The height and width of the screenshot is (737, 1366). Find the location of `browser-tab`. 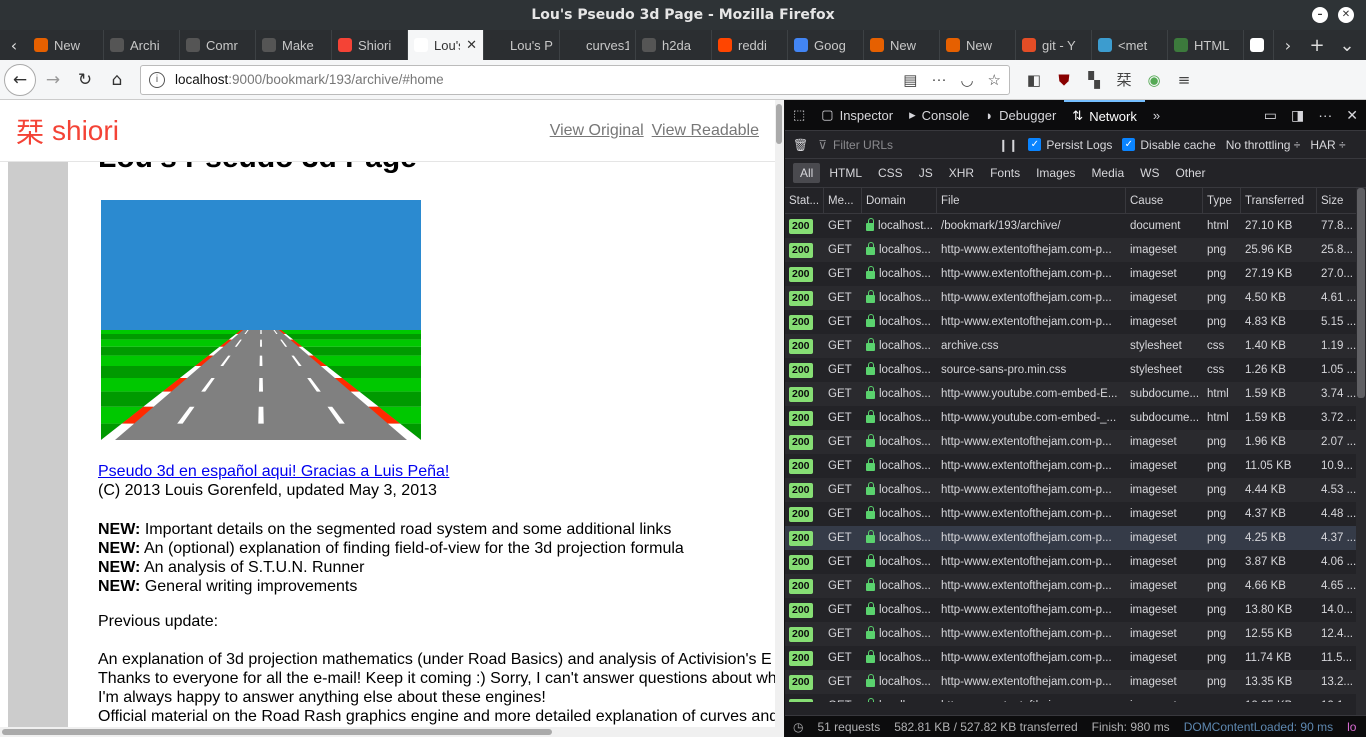

browser-tab is located at coordinates (1259, 45).